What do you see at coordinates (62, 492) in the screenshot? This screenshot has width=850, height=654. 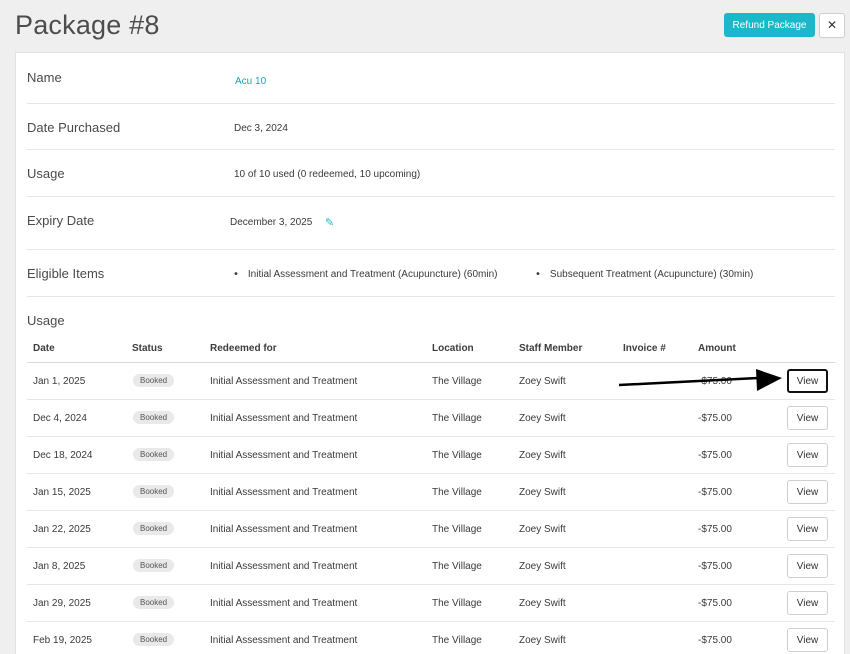 I see `cell-date: Jan 15, 2025` at bounding box center [62, 492].